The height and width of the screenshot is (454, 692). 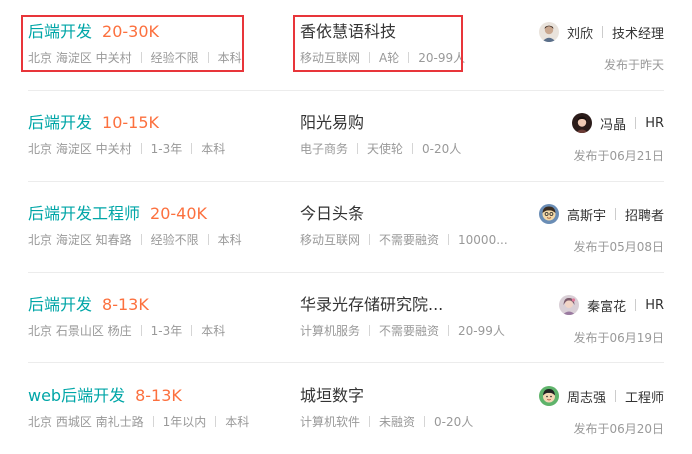 I want to click on recruiter-info: 秦富花 HR, so click(x=611, y=305).